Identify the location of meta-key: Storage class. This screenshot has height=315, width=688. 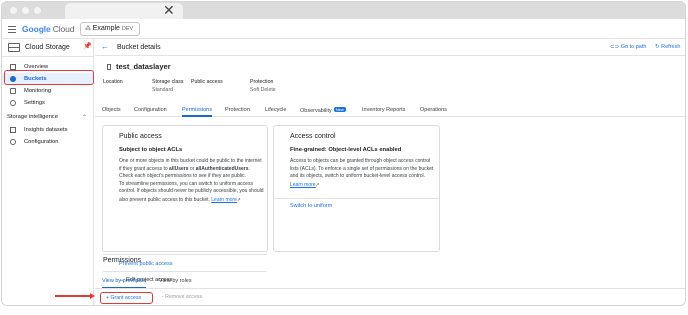
(168, 82).